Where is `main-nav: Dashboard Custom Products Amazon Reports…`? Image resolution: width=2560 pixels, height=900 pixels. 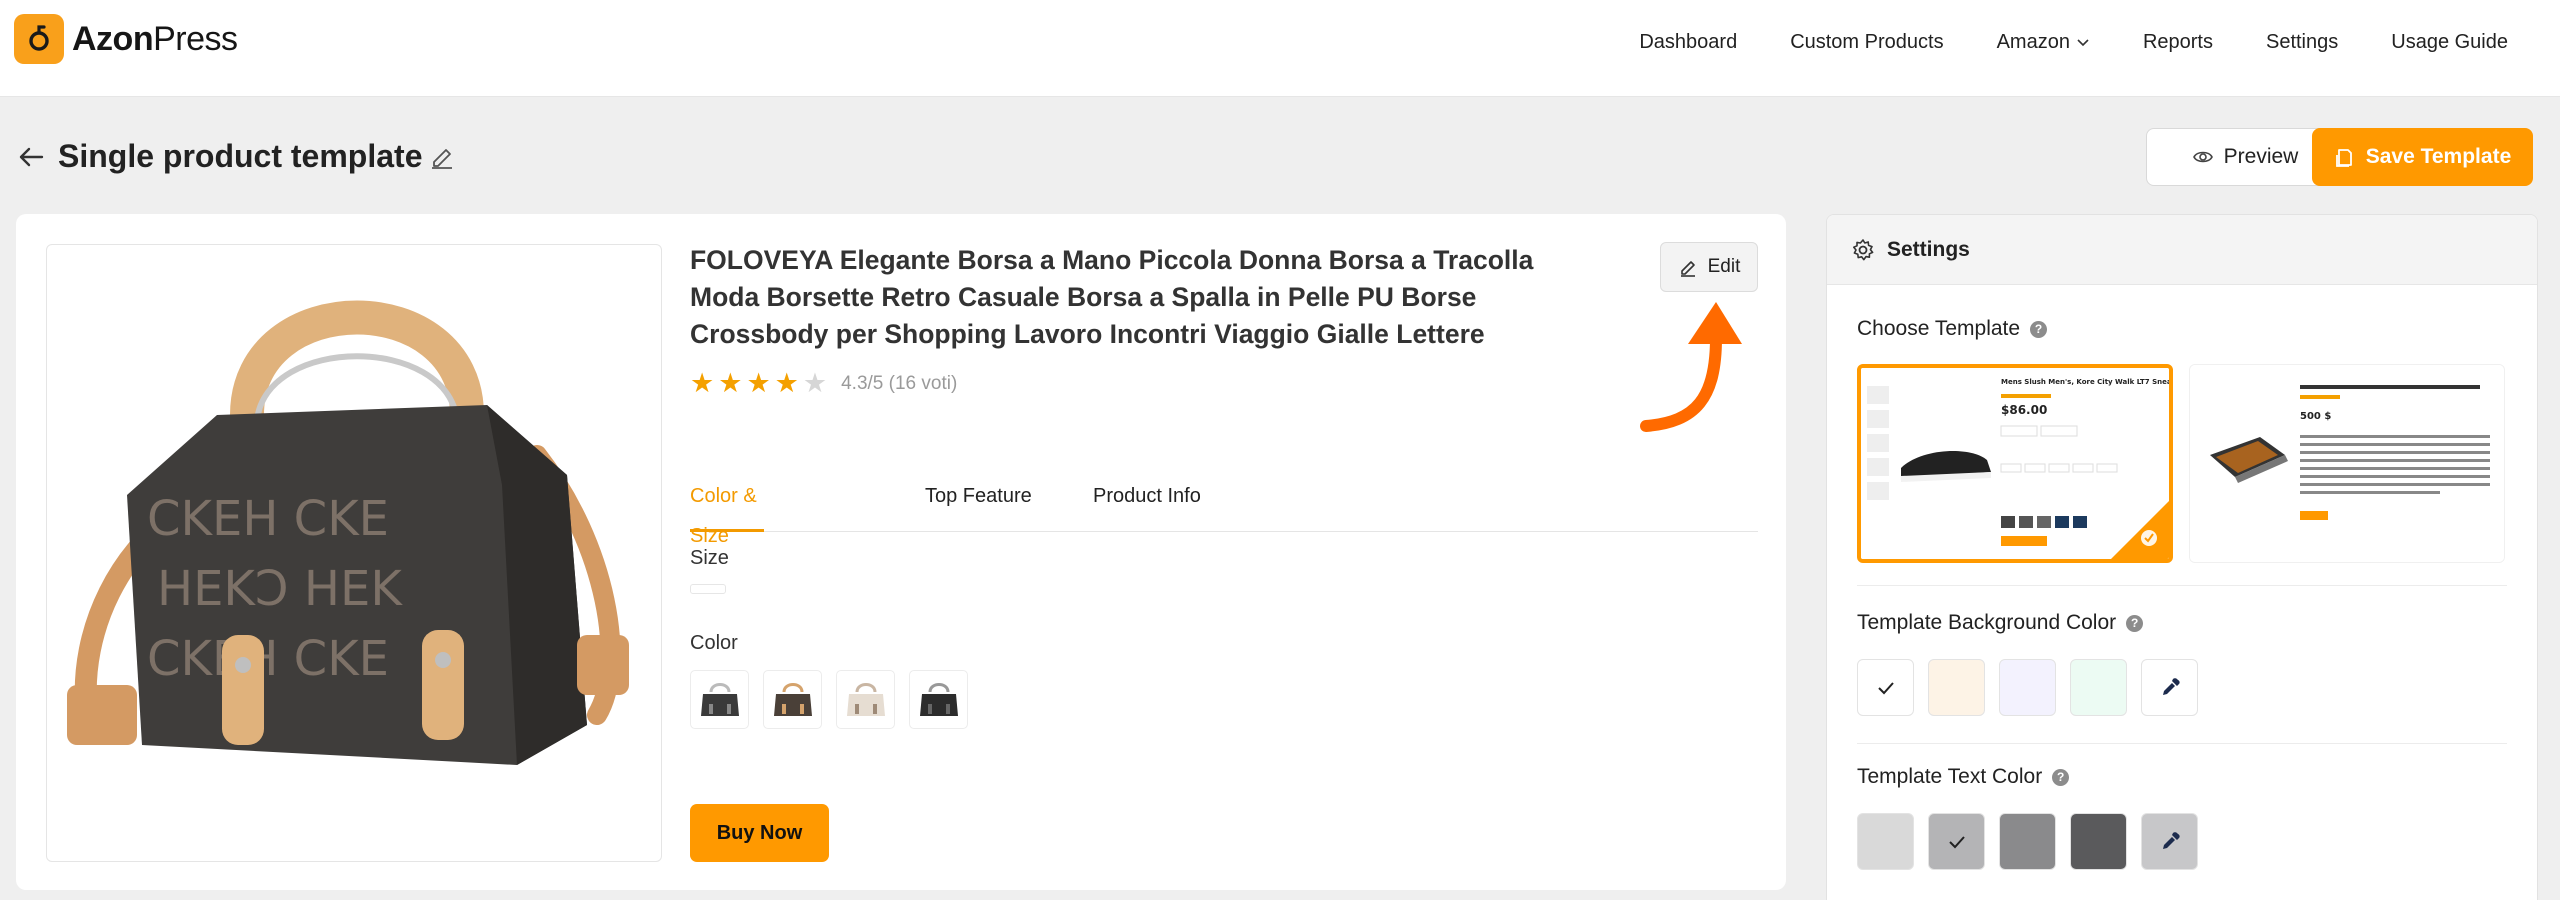
main-nav: Dashboard Custom Products Amazon Reports… is located at coordinates (2099, 42).